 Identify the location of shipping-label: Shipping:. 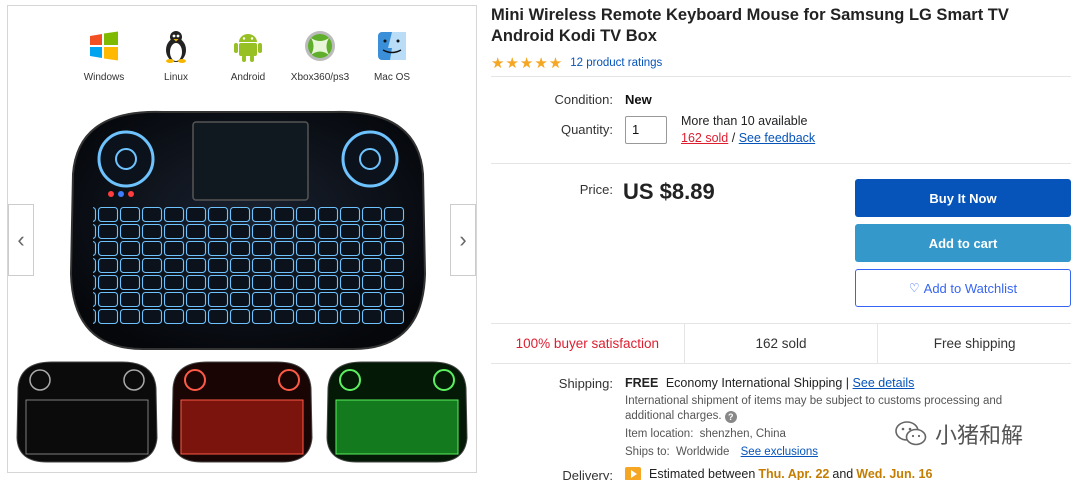
(585, 383).